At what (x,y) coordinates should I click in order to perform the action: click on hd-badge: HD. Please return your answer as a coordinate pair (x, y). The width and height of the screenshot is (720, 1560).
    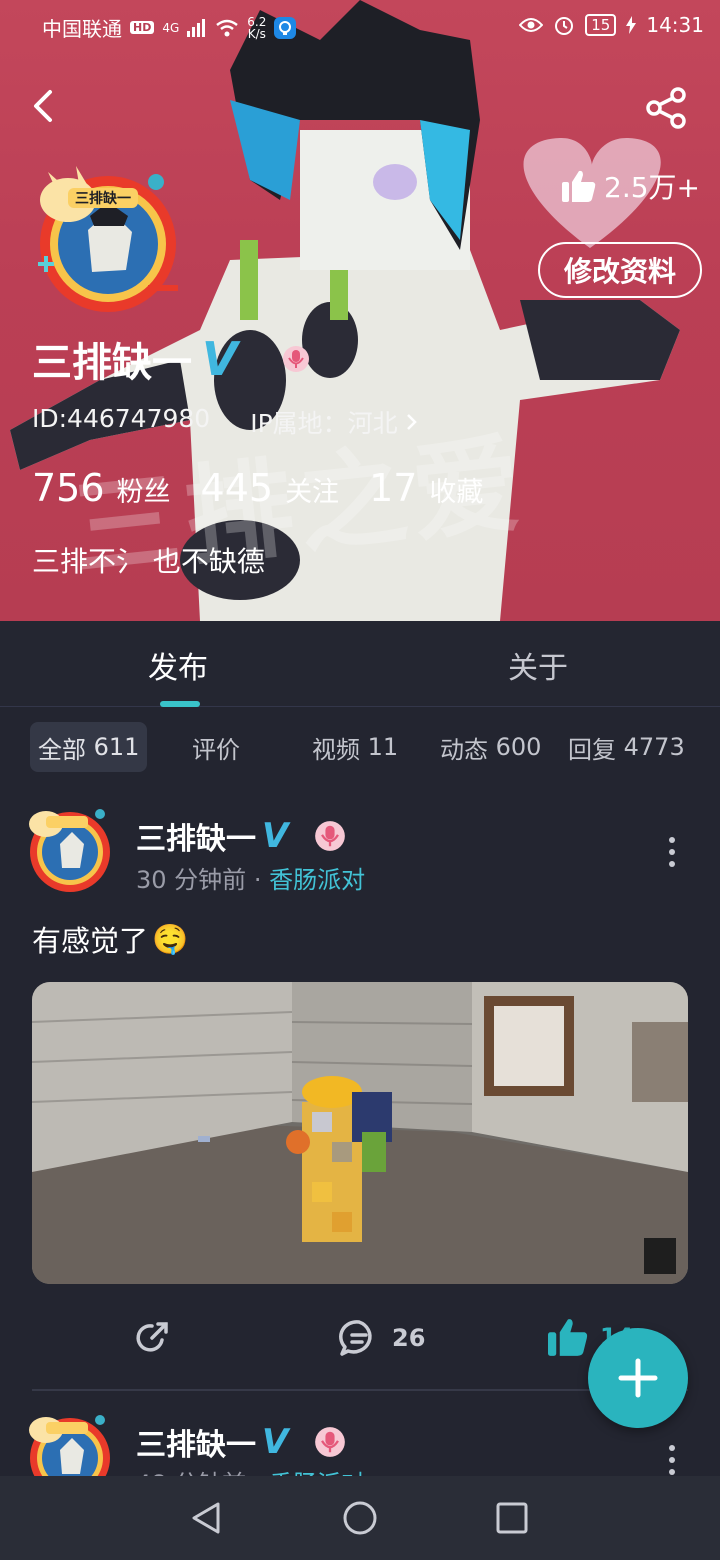
    Looking at the image, I should click on (142, 27).